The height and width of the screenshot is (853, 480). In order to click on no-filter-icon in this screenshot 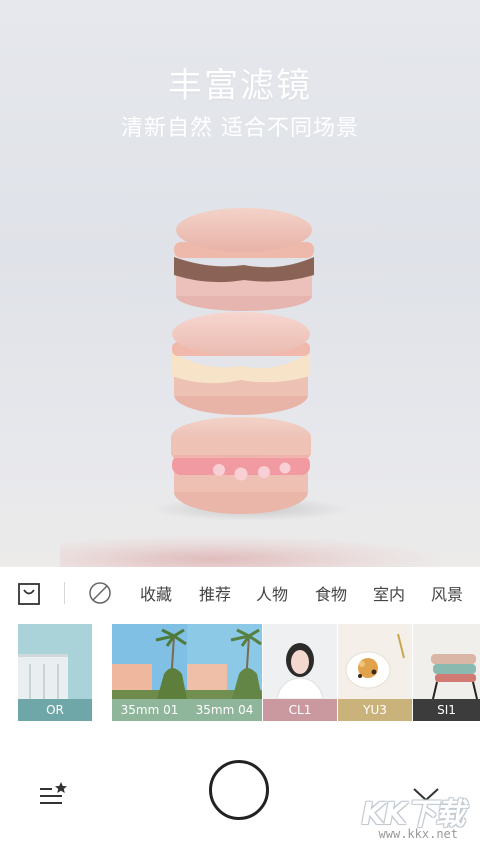, I will do `click(100, 593)`.